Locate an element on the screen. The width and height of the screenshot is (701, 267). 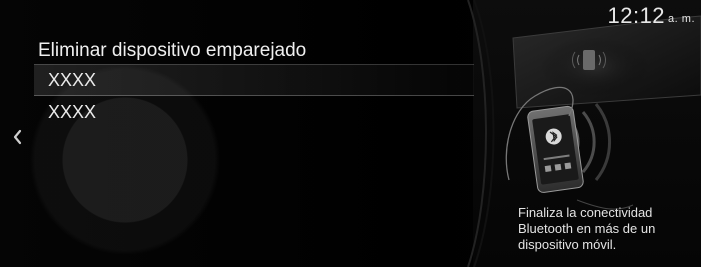
page-title: Eliminar dispositivo emparejado is located at coordinates (172, 50).